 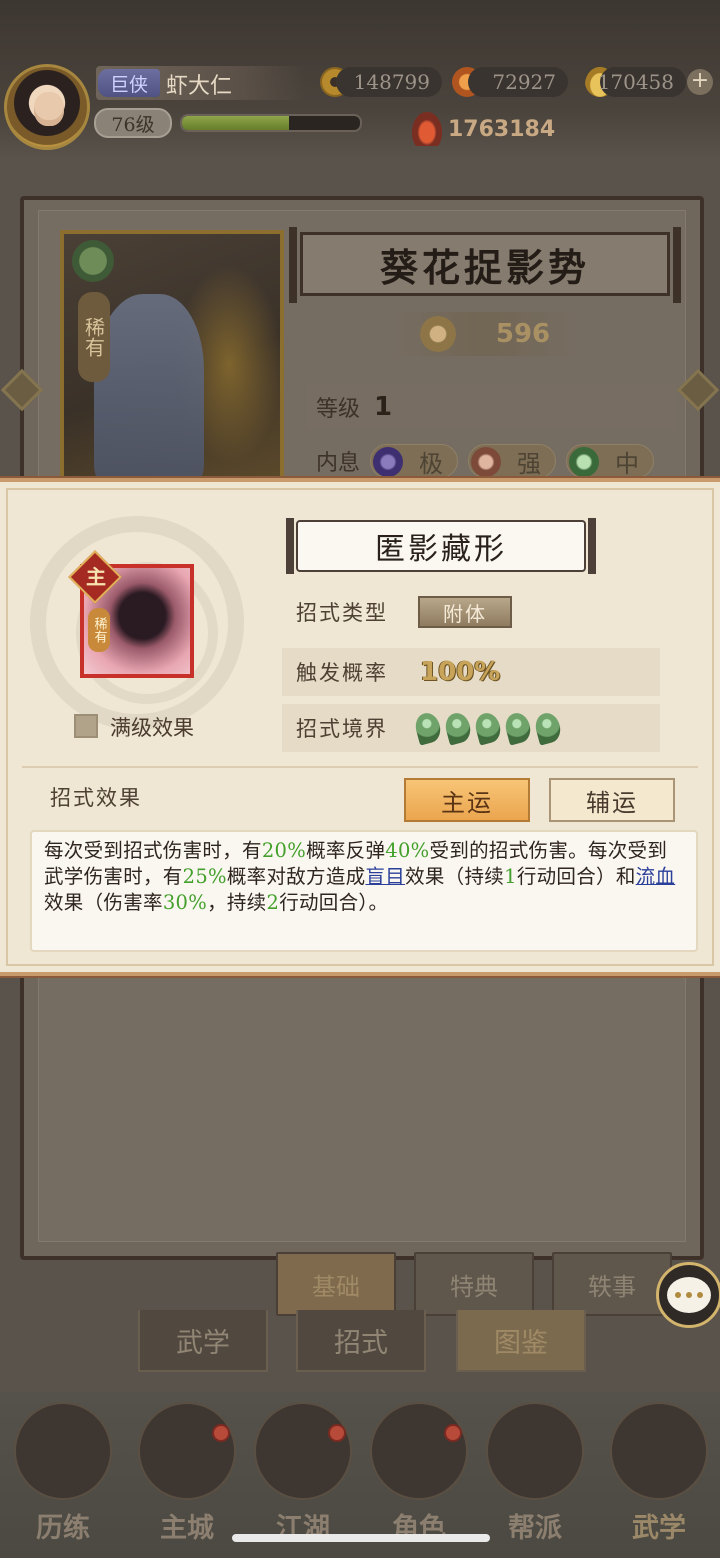 What do you see at coordinates (455, 876) in the screenshot?
I see `desc-text: 效果（持续` at bounding box center [455, 876].